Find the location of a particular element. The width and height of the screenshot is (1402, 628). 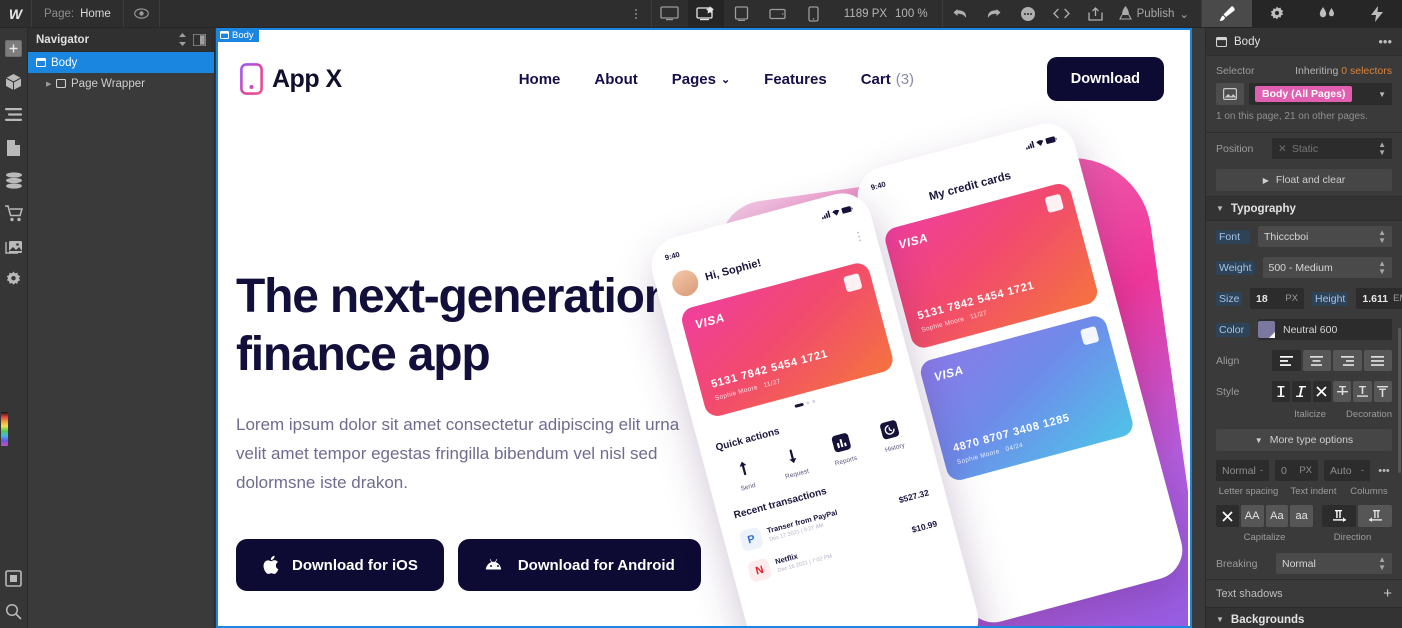

line-height-input: 1.611 EM is located at coordinates (1379, 298).